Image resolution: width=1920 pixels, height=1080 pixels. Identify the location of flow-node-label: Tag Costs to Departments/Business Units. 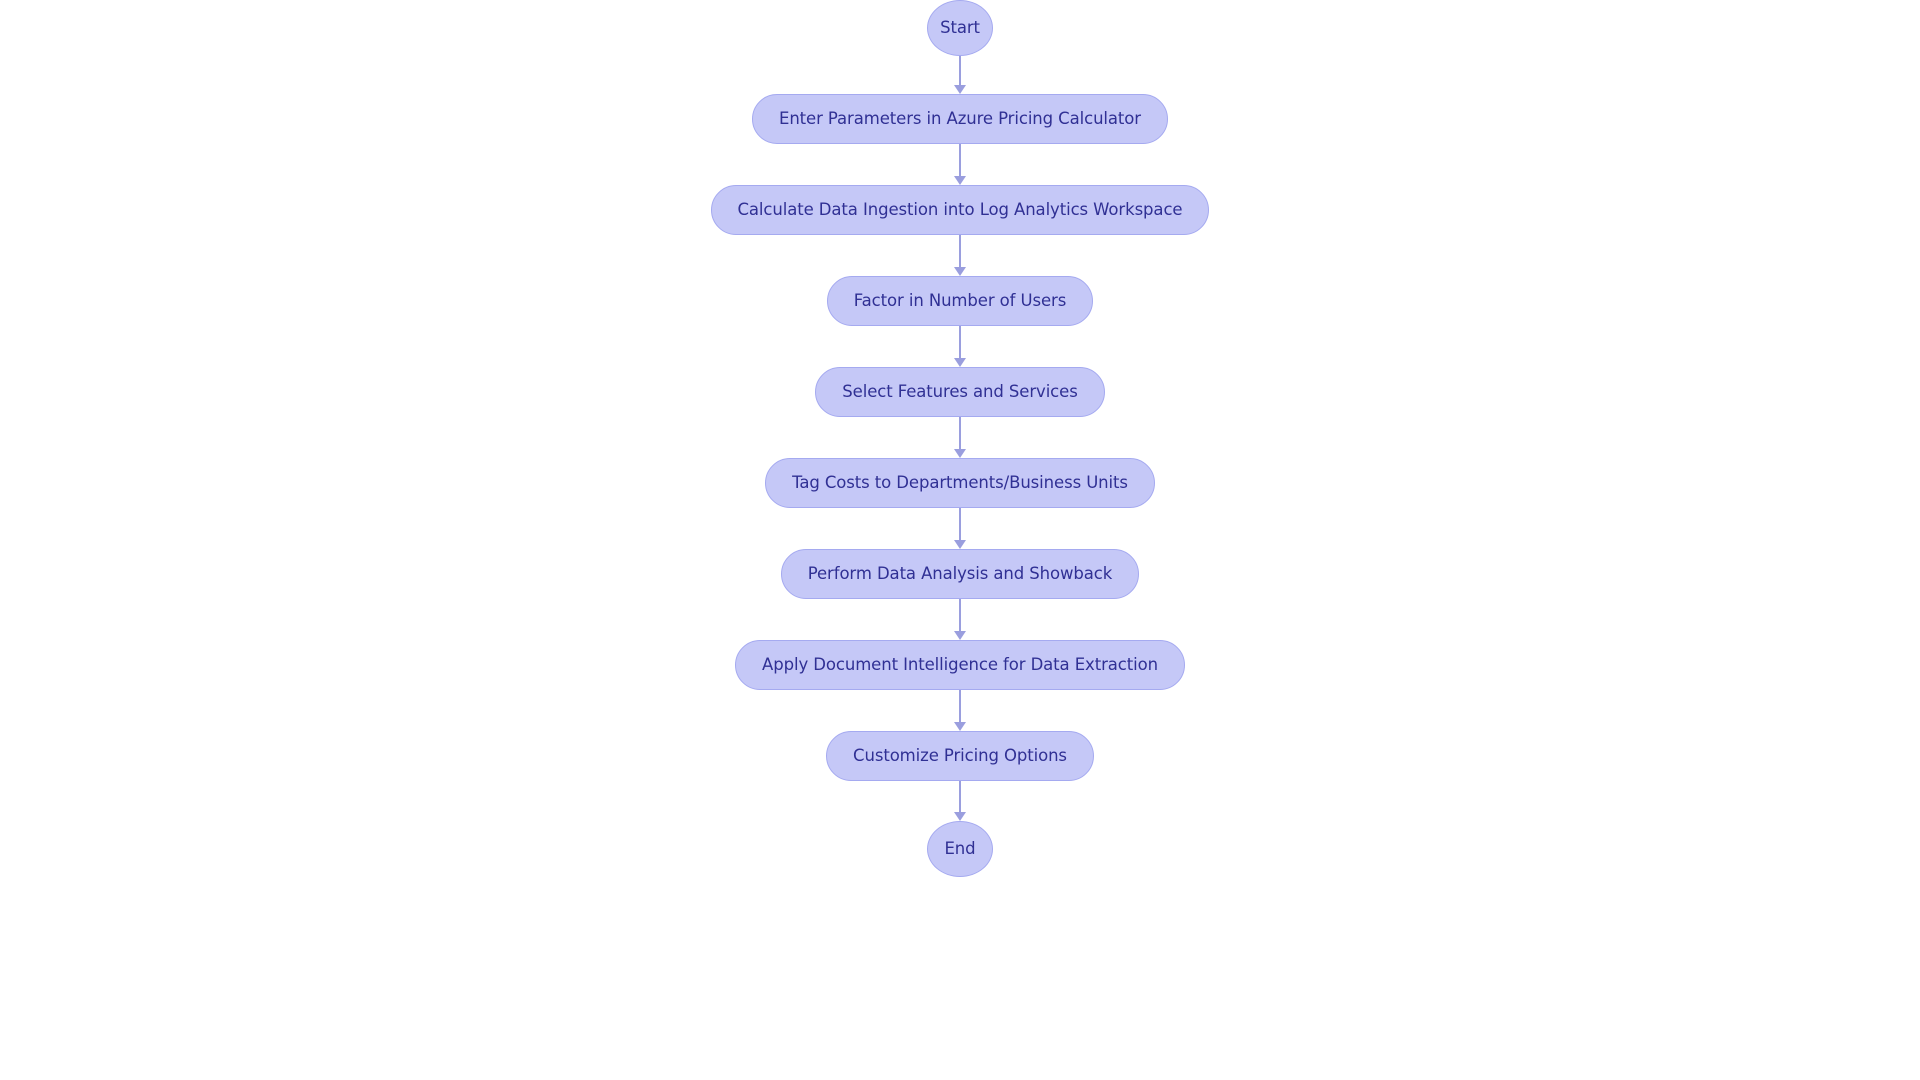
(960, 482).